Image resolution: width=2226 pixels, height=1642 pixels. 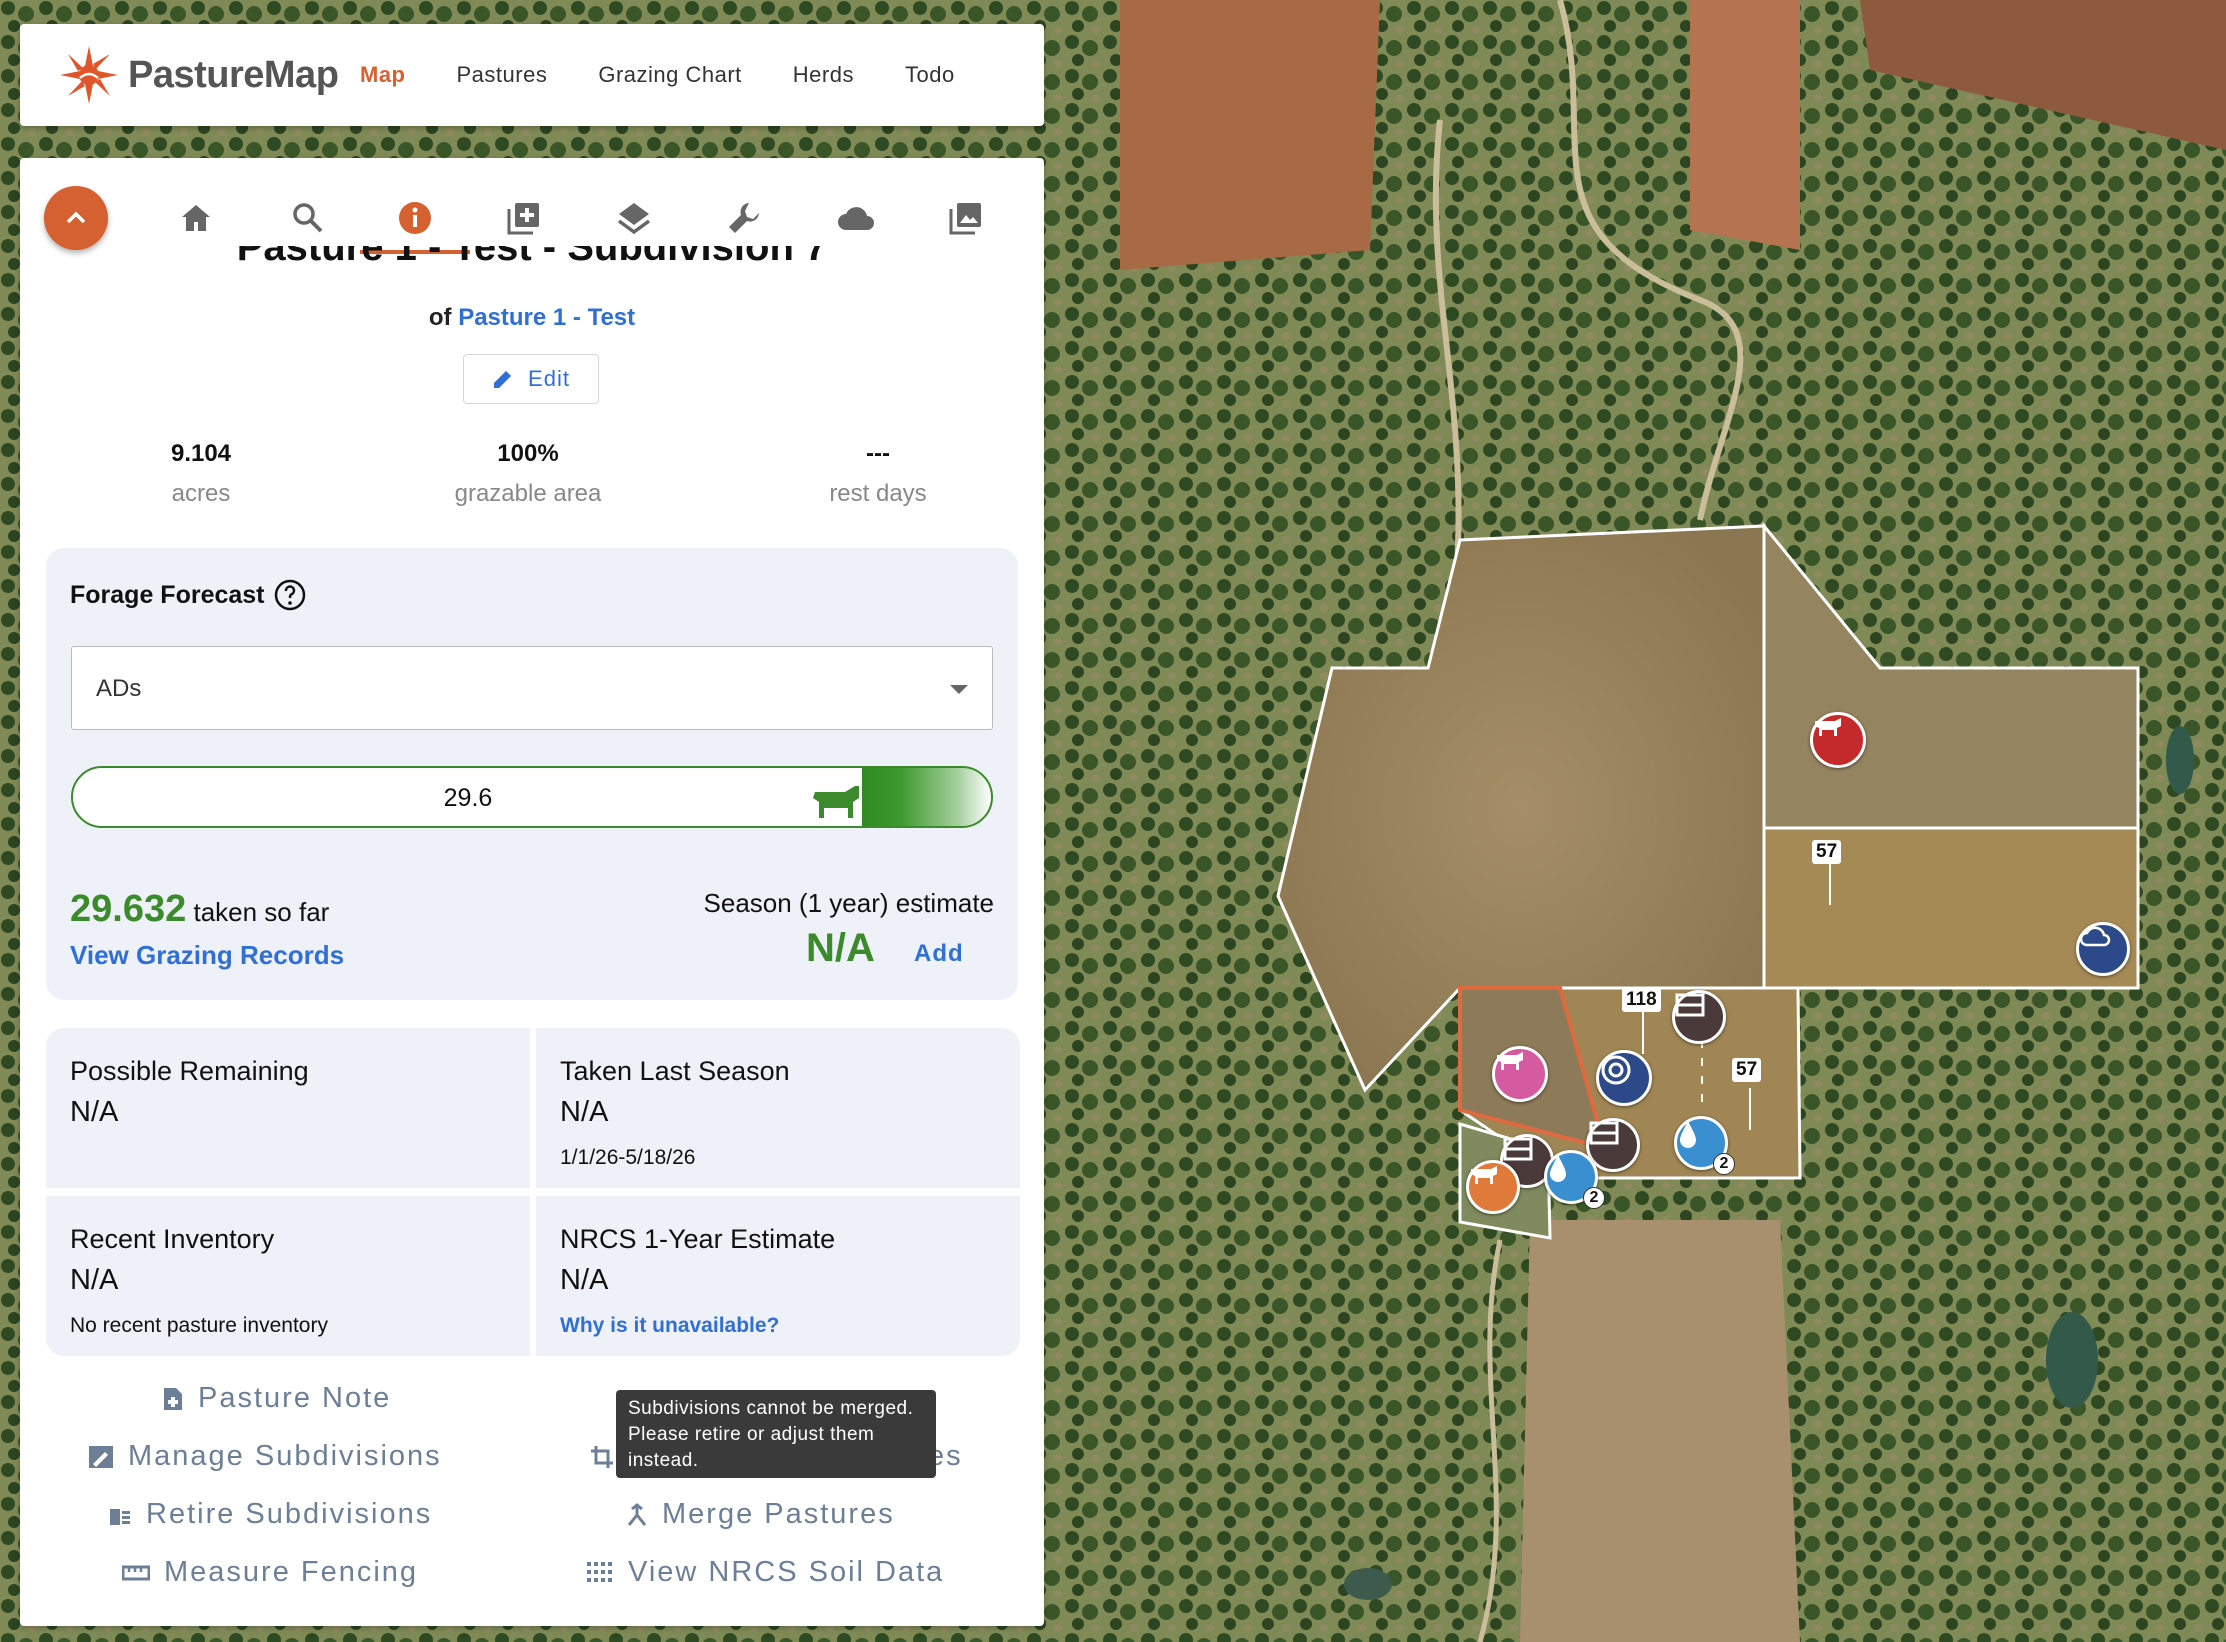 I want to click on herd-pin-pink, so click(x=1520, y=1074).